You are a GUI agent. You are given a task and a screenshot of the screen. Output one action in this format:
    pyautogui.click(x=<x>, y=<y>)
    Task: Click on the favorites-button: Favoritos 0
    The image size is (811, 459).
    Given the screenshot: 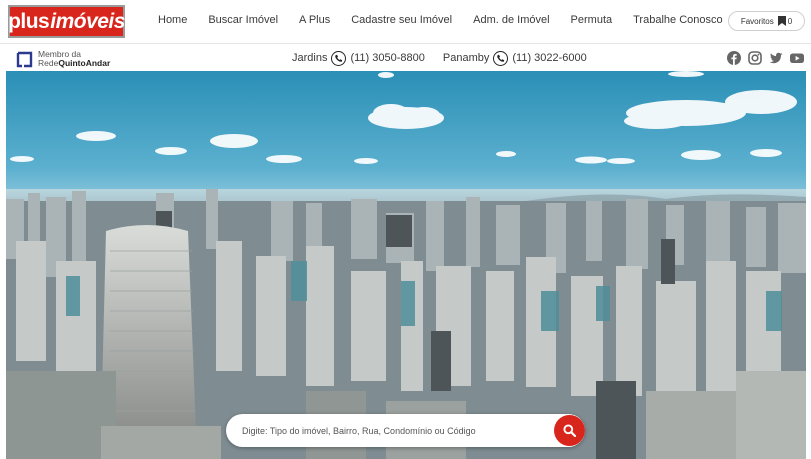 What is the action you would take?
    pyautogui.click(x=766, y=21)
    